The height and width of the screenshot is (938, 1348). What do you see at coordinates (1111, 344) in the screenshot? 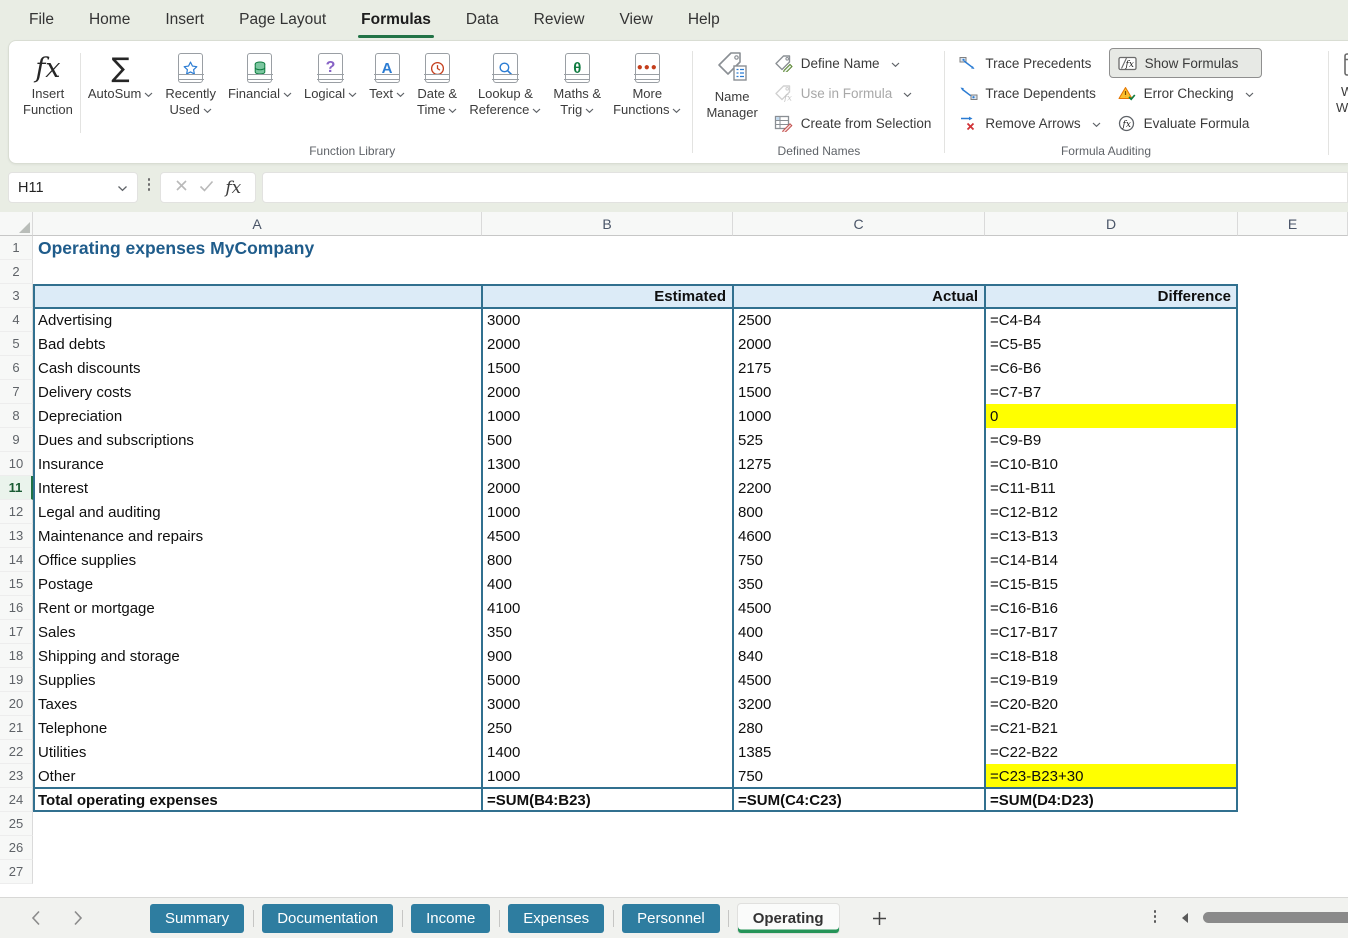
I see `cell-D5: =C5-B5` at bounding box center [1111, 344].